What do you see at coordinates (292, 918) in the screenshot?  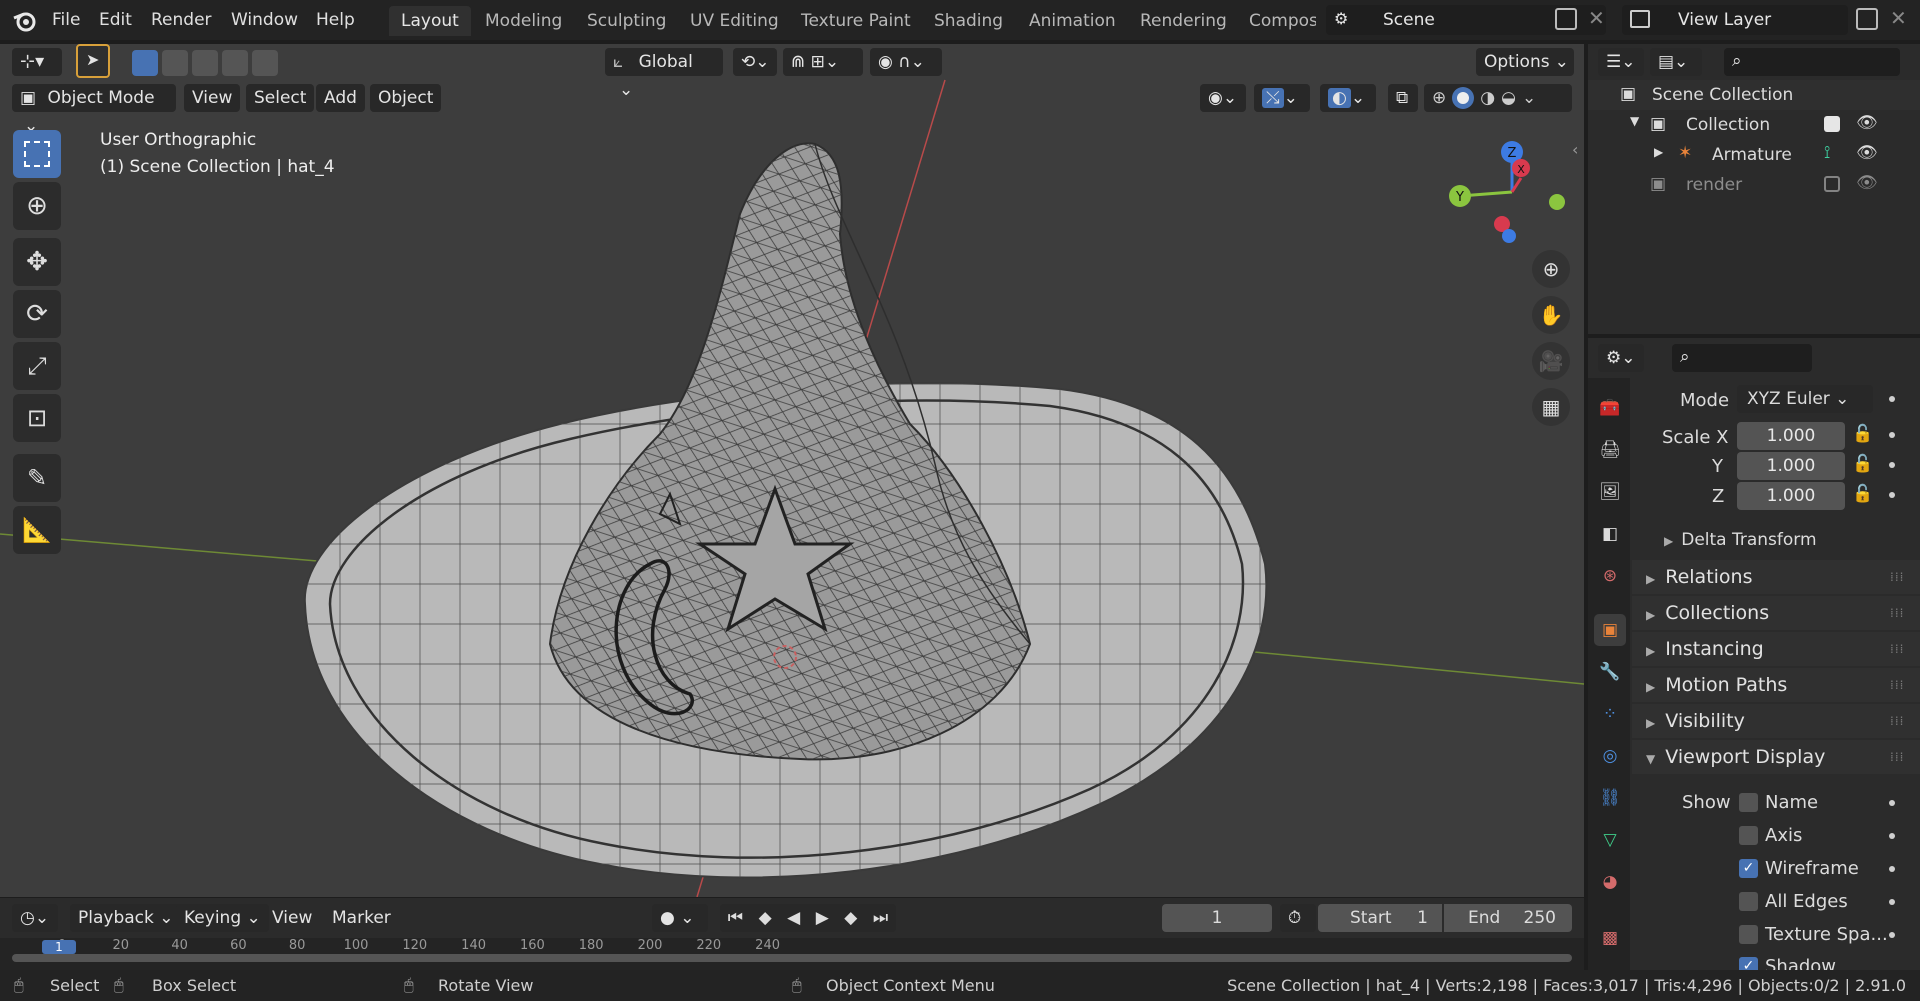 I see `menu-timeline-view: View` at bounding box center [292, 918].